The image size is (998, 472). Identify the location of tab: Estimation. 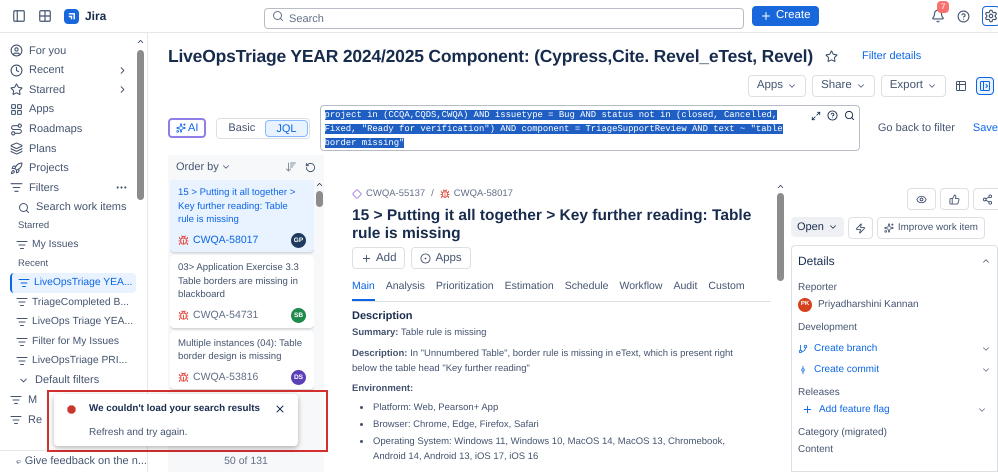
(529, 290).